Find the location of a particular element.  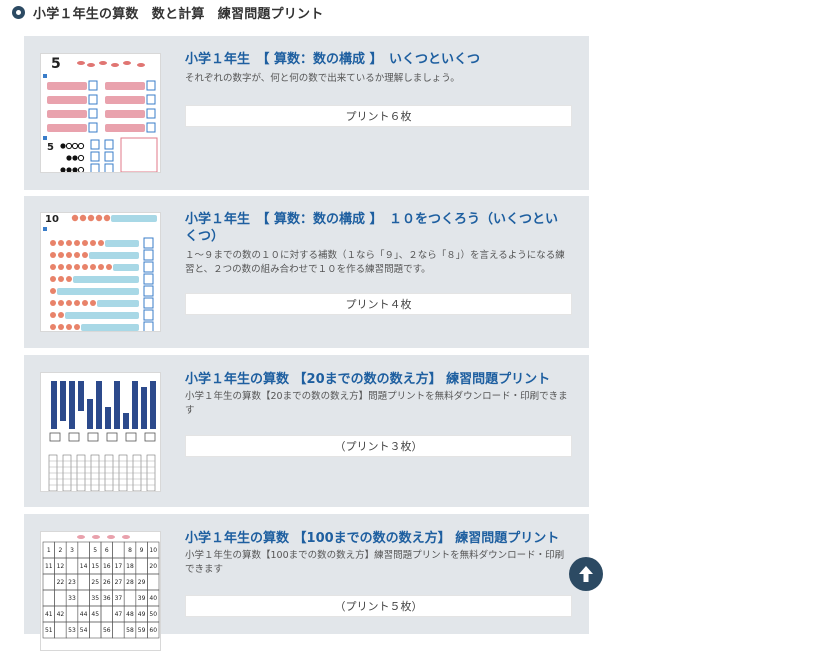

grid-cell-number: 50 is located at coordinates (153, 614).